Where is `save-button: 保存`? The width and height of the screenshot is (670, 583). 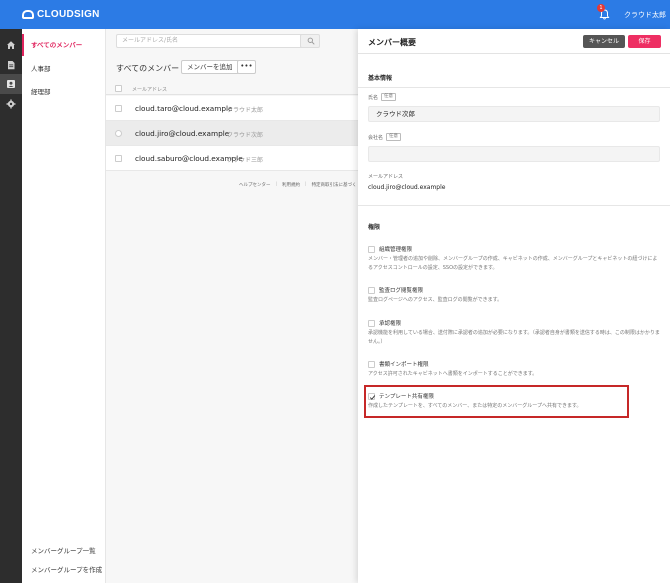
save-button: 保存 is located at coordinates (644, 41).